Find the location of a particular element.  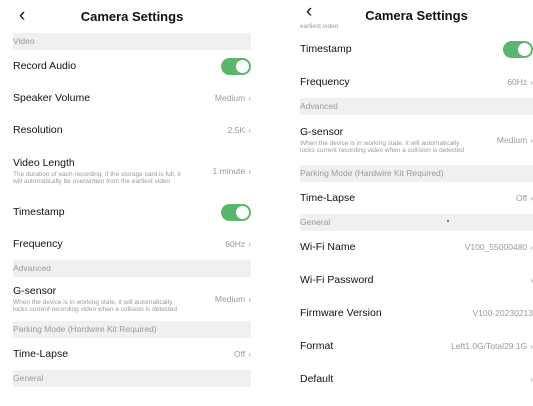

setting-wifi-password: Wi-Fi Password › is located at coordinates (416, 279).